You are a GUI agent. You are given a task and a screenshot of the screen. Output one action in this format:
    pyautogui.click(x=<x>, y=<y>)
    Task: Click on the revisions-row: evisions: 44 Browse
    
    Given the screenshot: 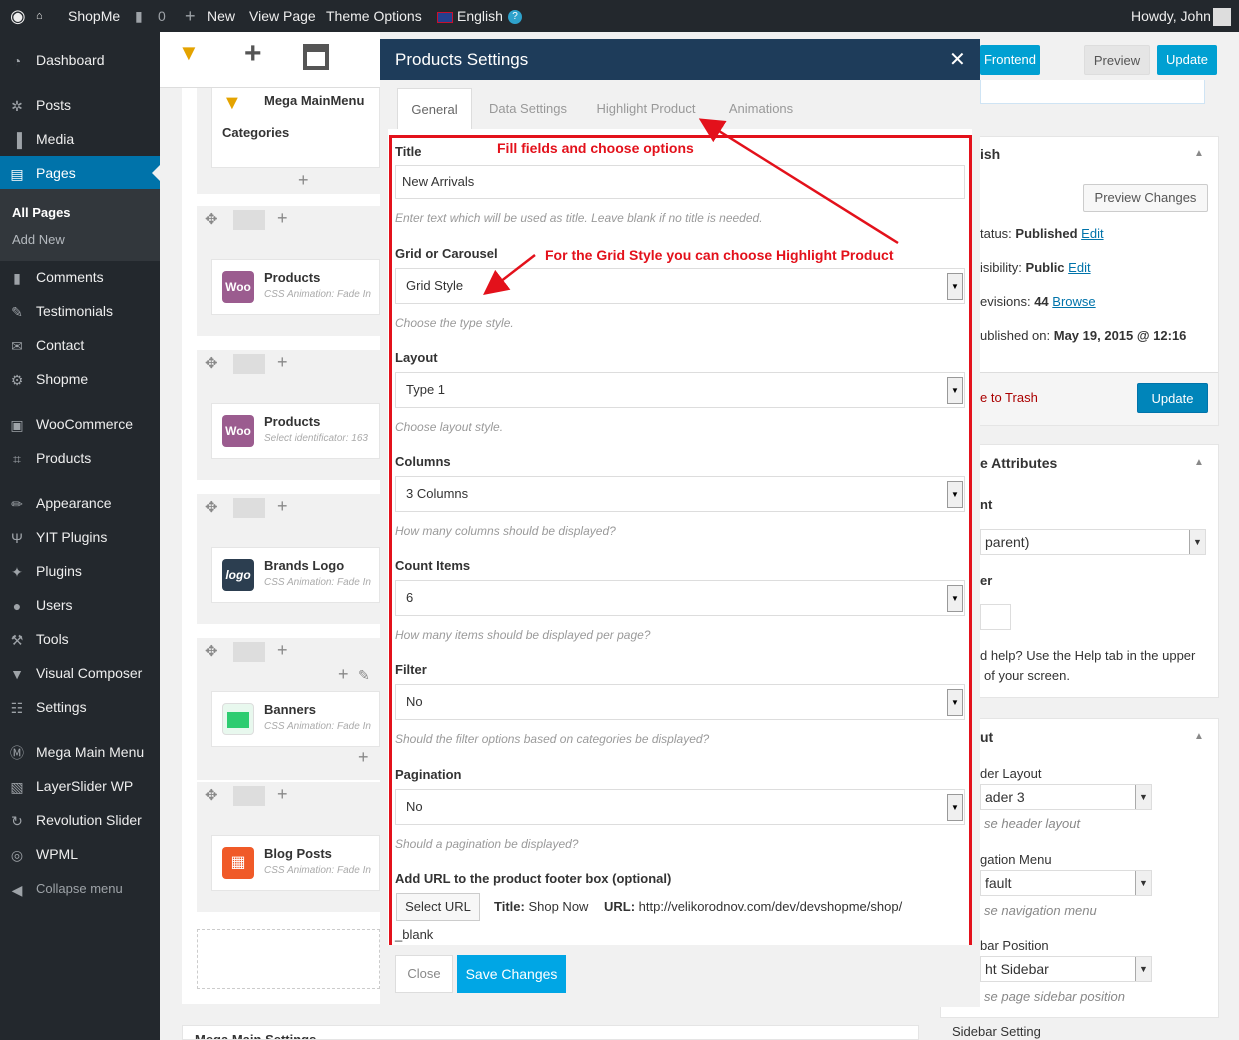 What is the action you would take?
    pyautogui.click(x=1038, y=301)
    